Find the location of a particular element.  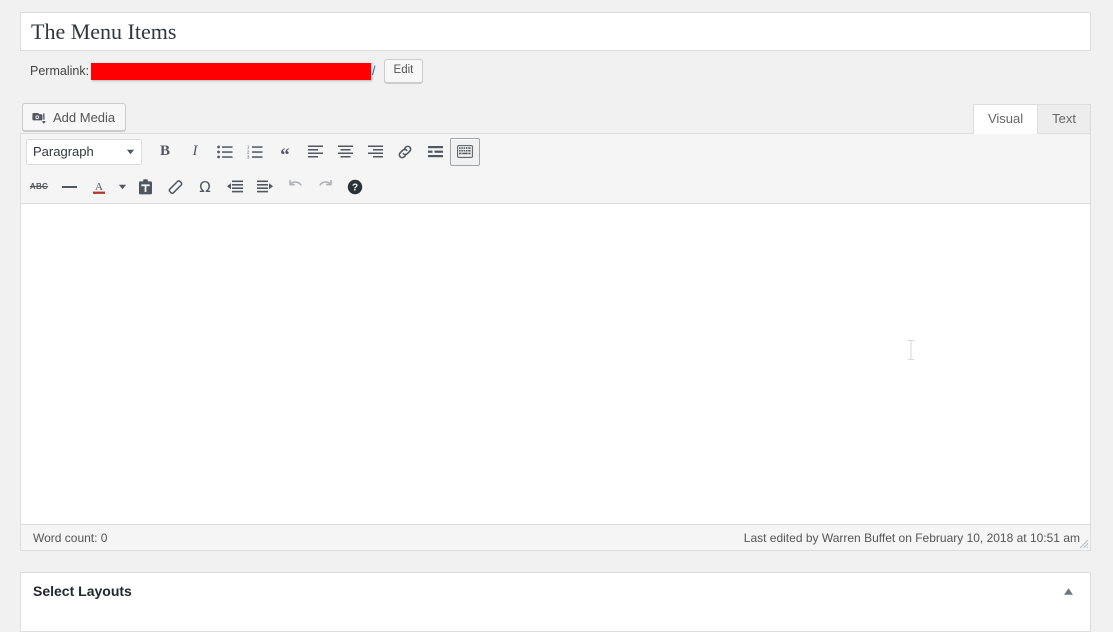

undo-icon is located at coordinates (295, 186).